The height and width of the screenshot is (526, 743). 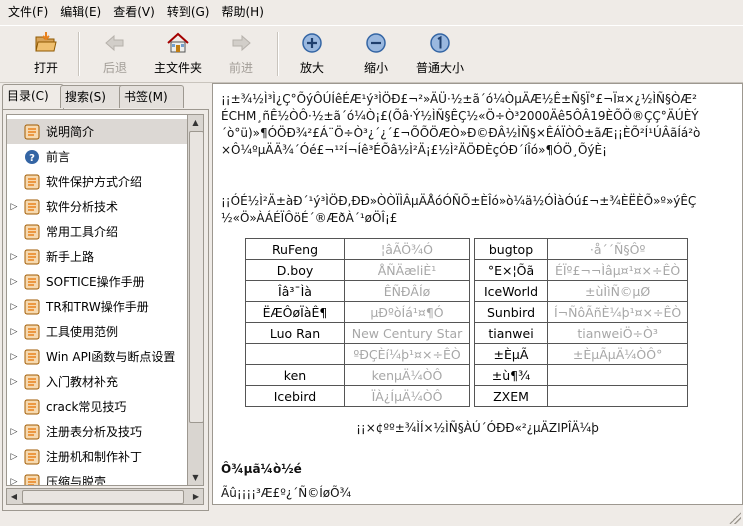 What do you see at coordinates (407, 333) in the screenshot?
I see `credit-site-link: New Century Star` at bounding box center [407, 333].